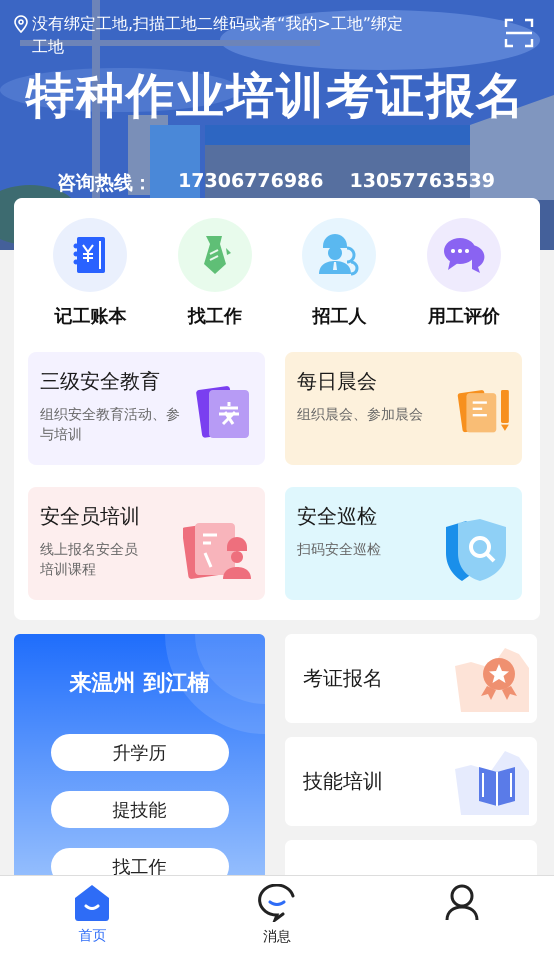 The image size is (554, 953). What do you see at coordinates (104, 183) in the screenshot?
I see `hotline-label: 咨询热线：` at bounding box center [104, 183].